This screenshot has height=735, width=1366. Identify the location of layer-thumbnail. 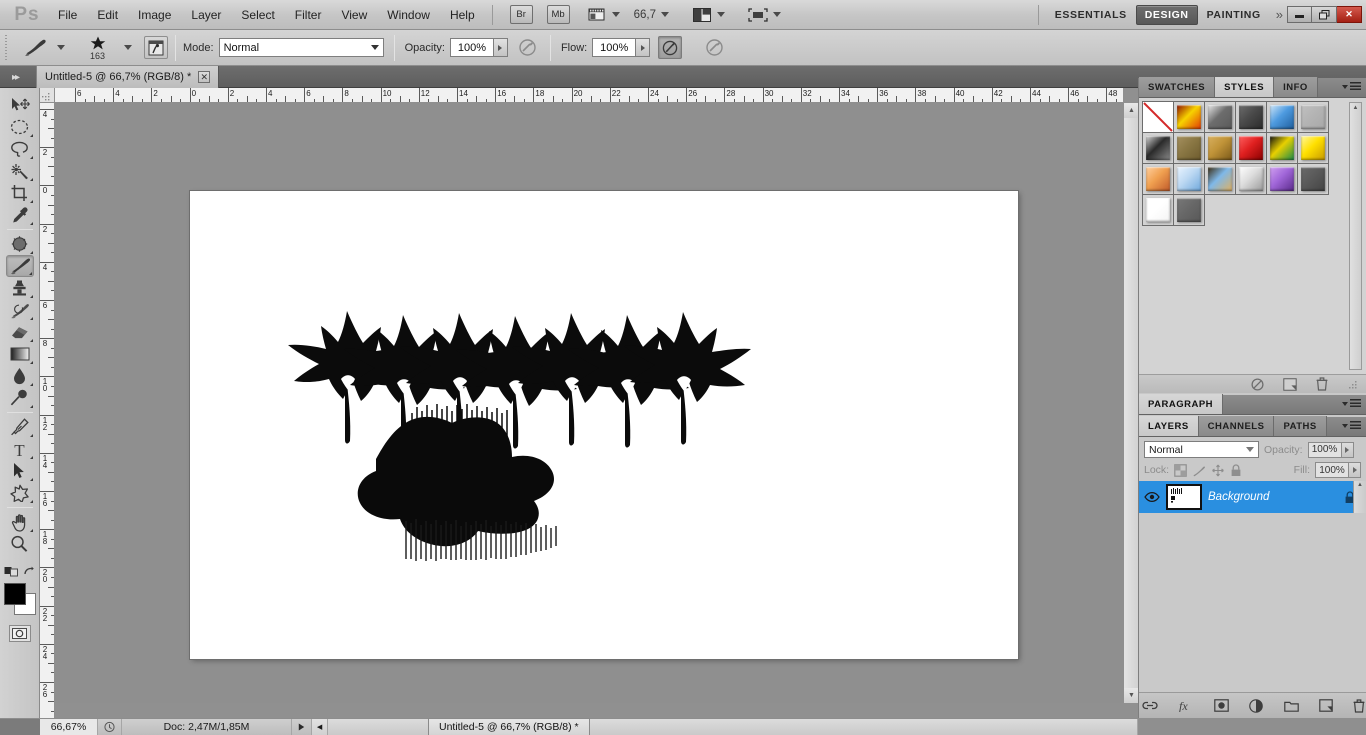
(1184, 497).